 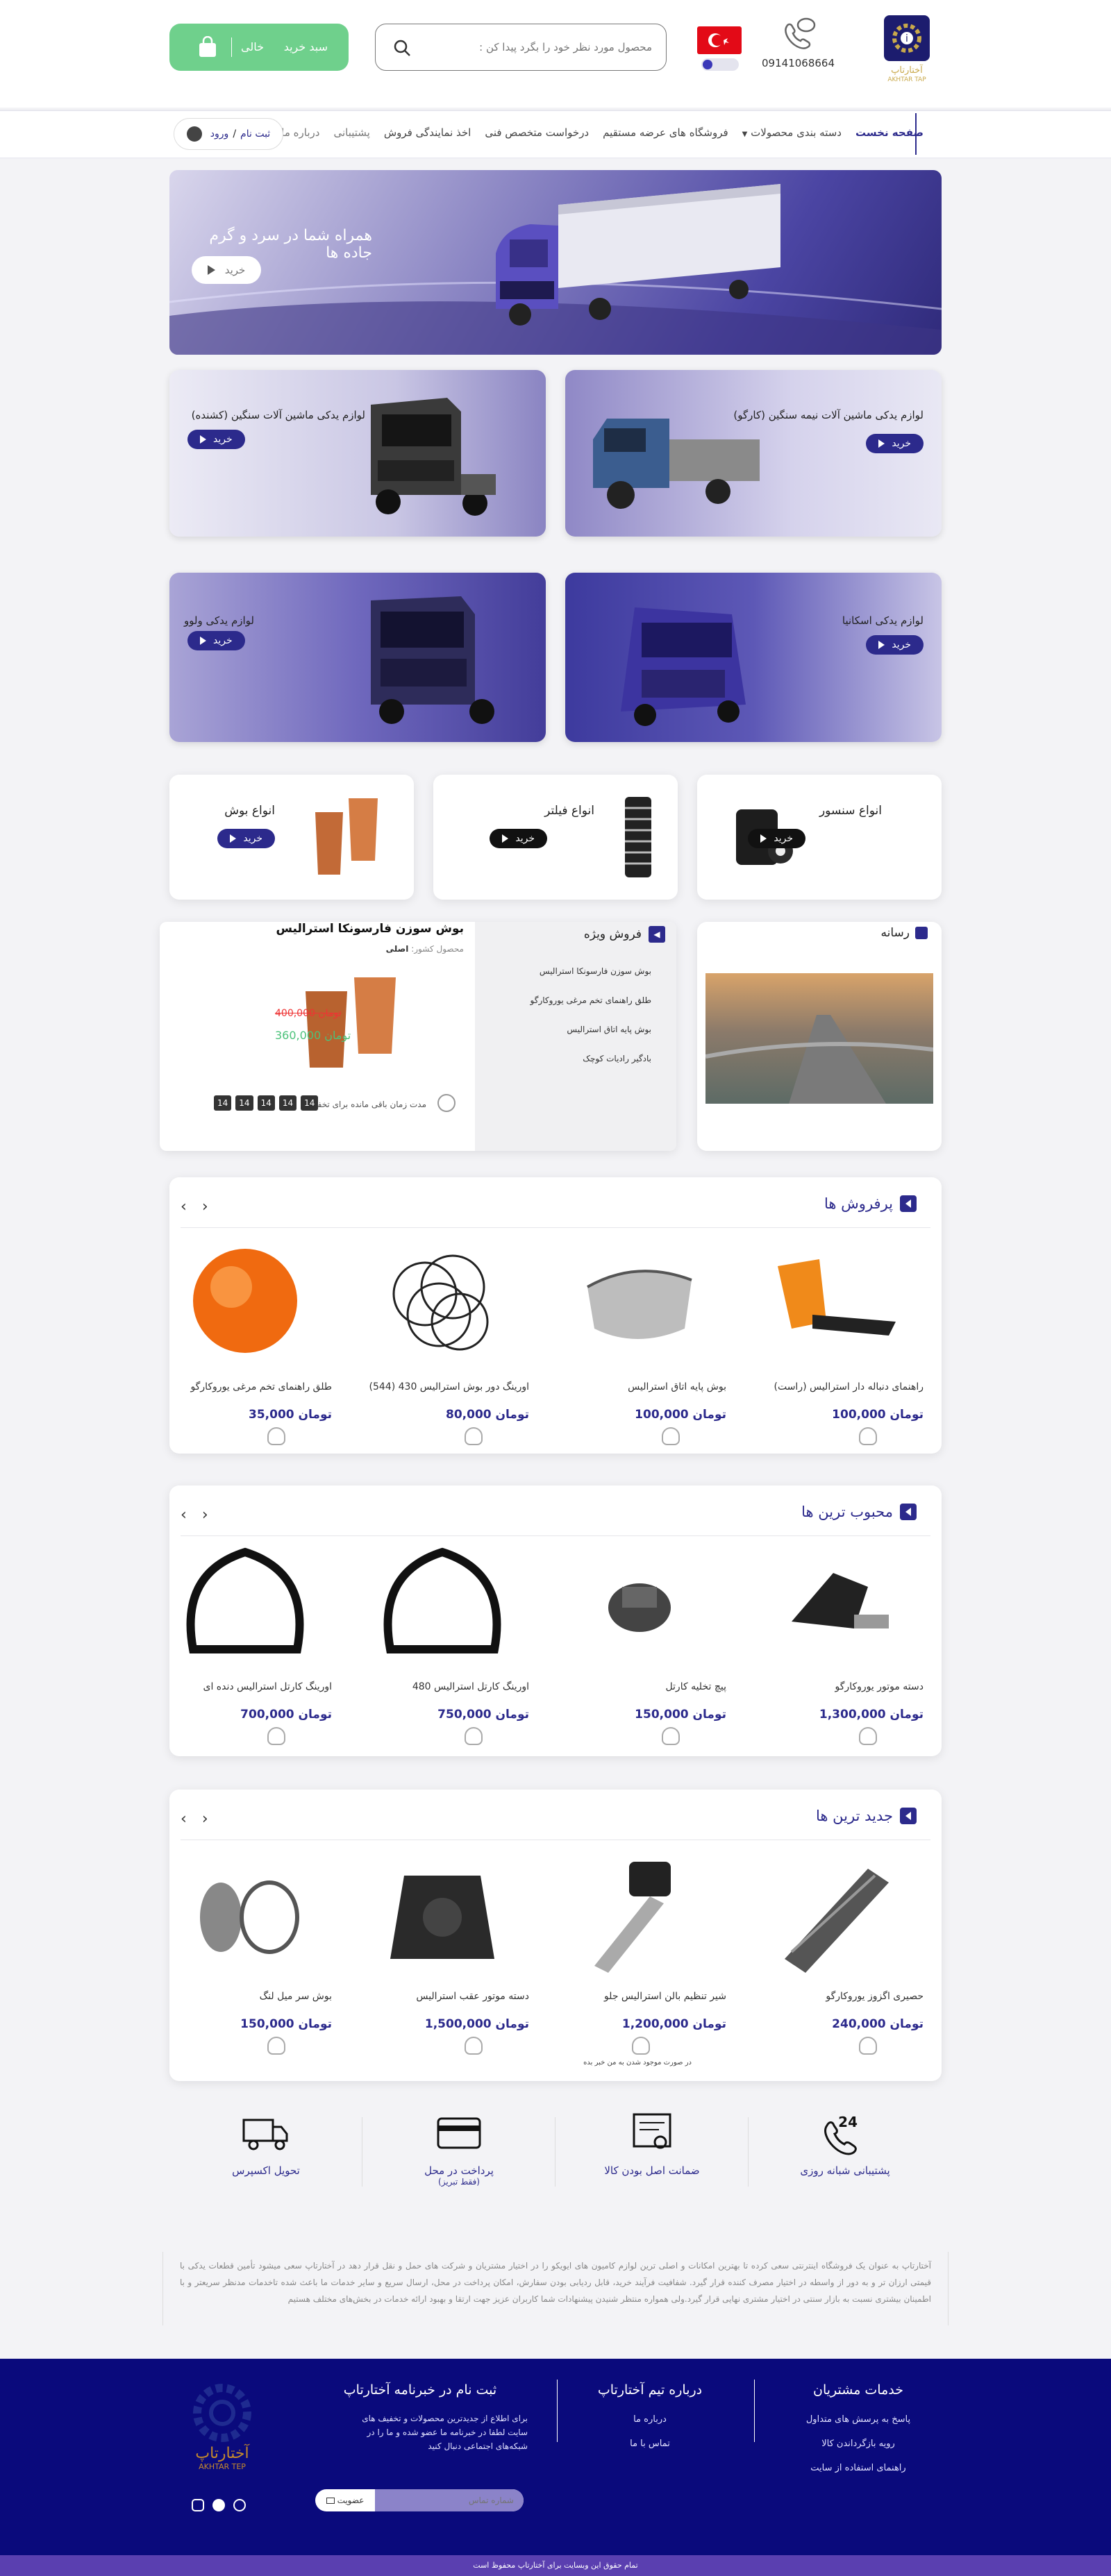 What do you see at coordinates (677, 1386) in the screenshot?
I see `product-name: بوش پایه اتاق استرالیس` at bounding box center [677, 1386].